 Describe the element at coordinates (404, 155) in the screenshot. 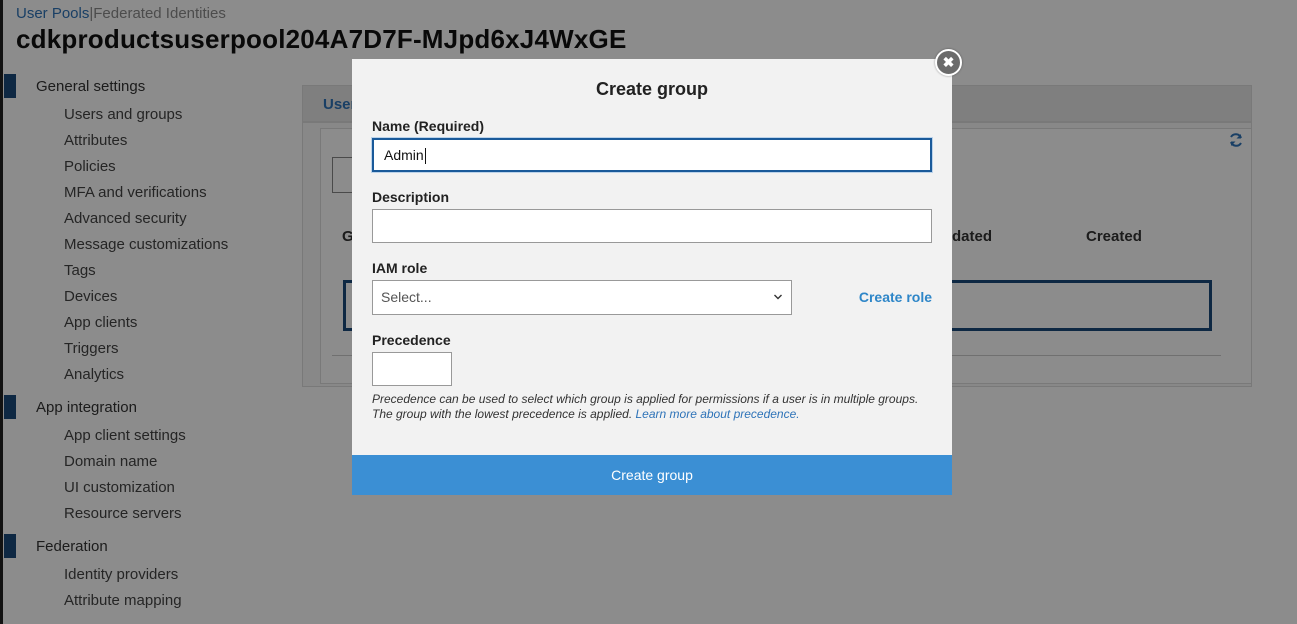

I see `group-name-value: Admin` at that location.